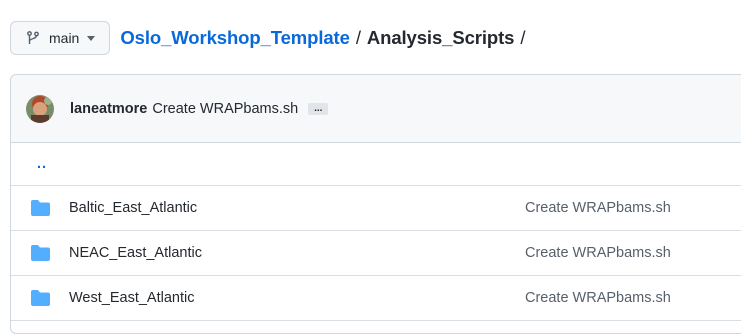 The image size is (741, 334). What do you see at coordinates (376, 253) in the screenshot?
I see `table-row: NEAC_East_Atlantic Create WRAPbams.sh` at bounding box center [376, 253].